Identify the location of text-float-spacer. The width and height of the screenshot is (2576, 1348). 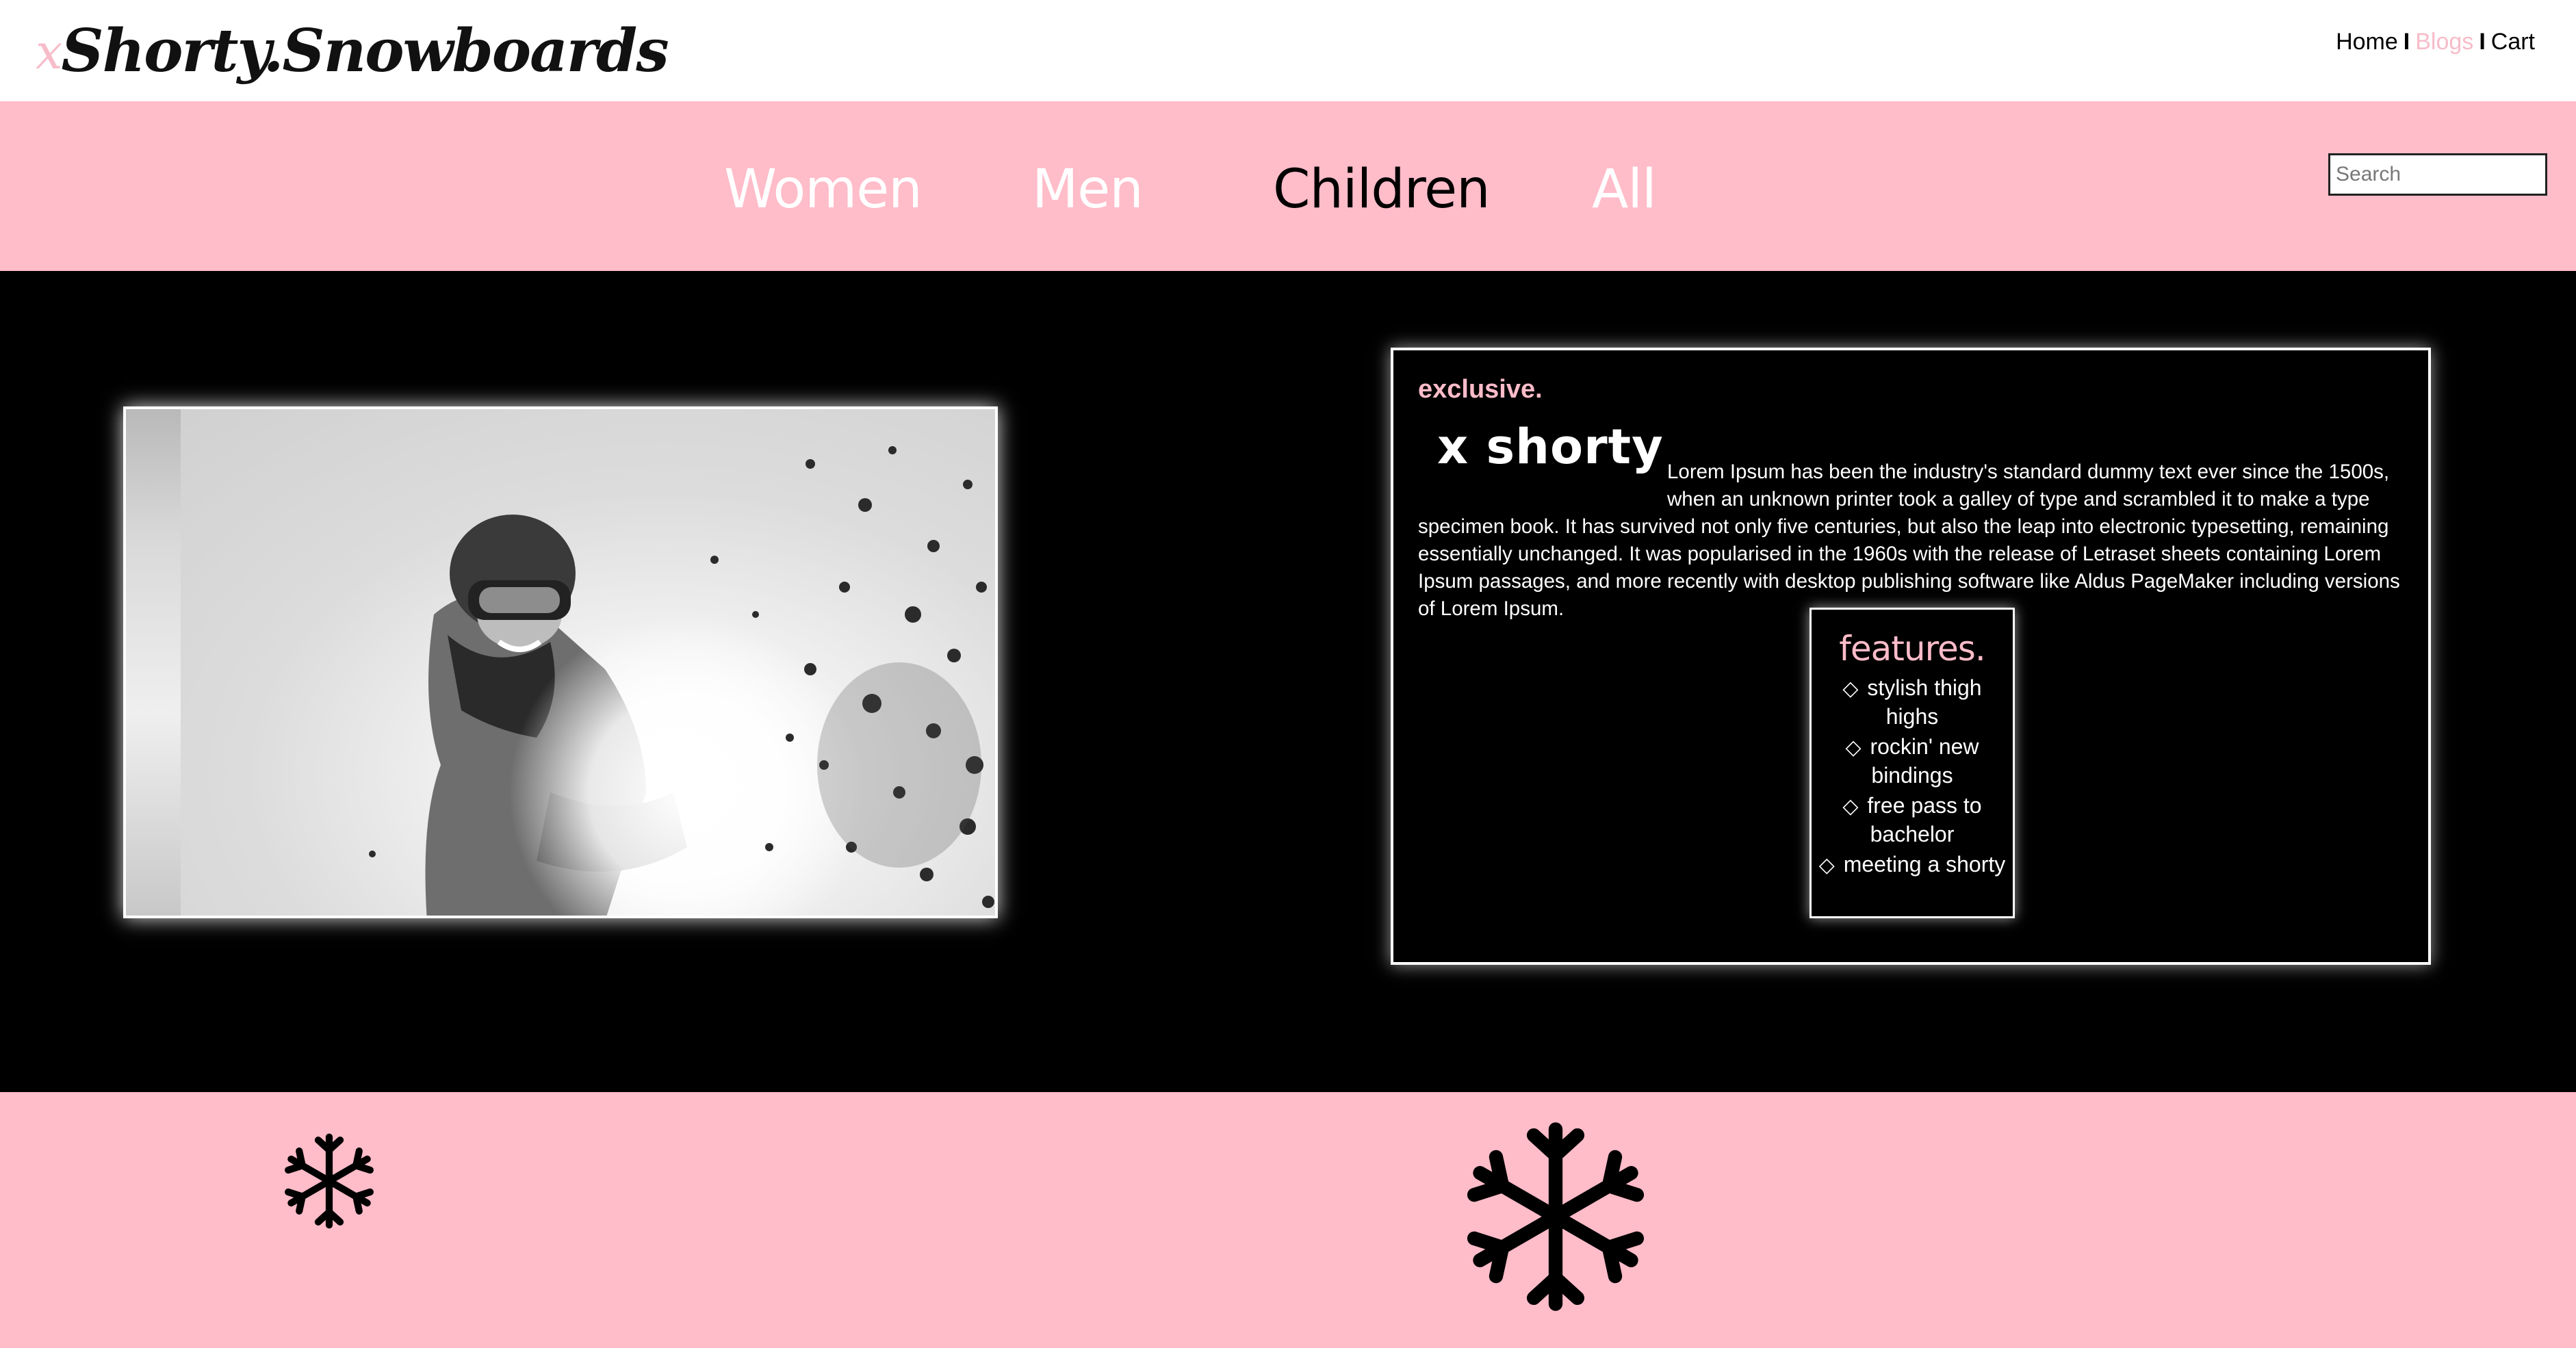
(1542, 485).